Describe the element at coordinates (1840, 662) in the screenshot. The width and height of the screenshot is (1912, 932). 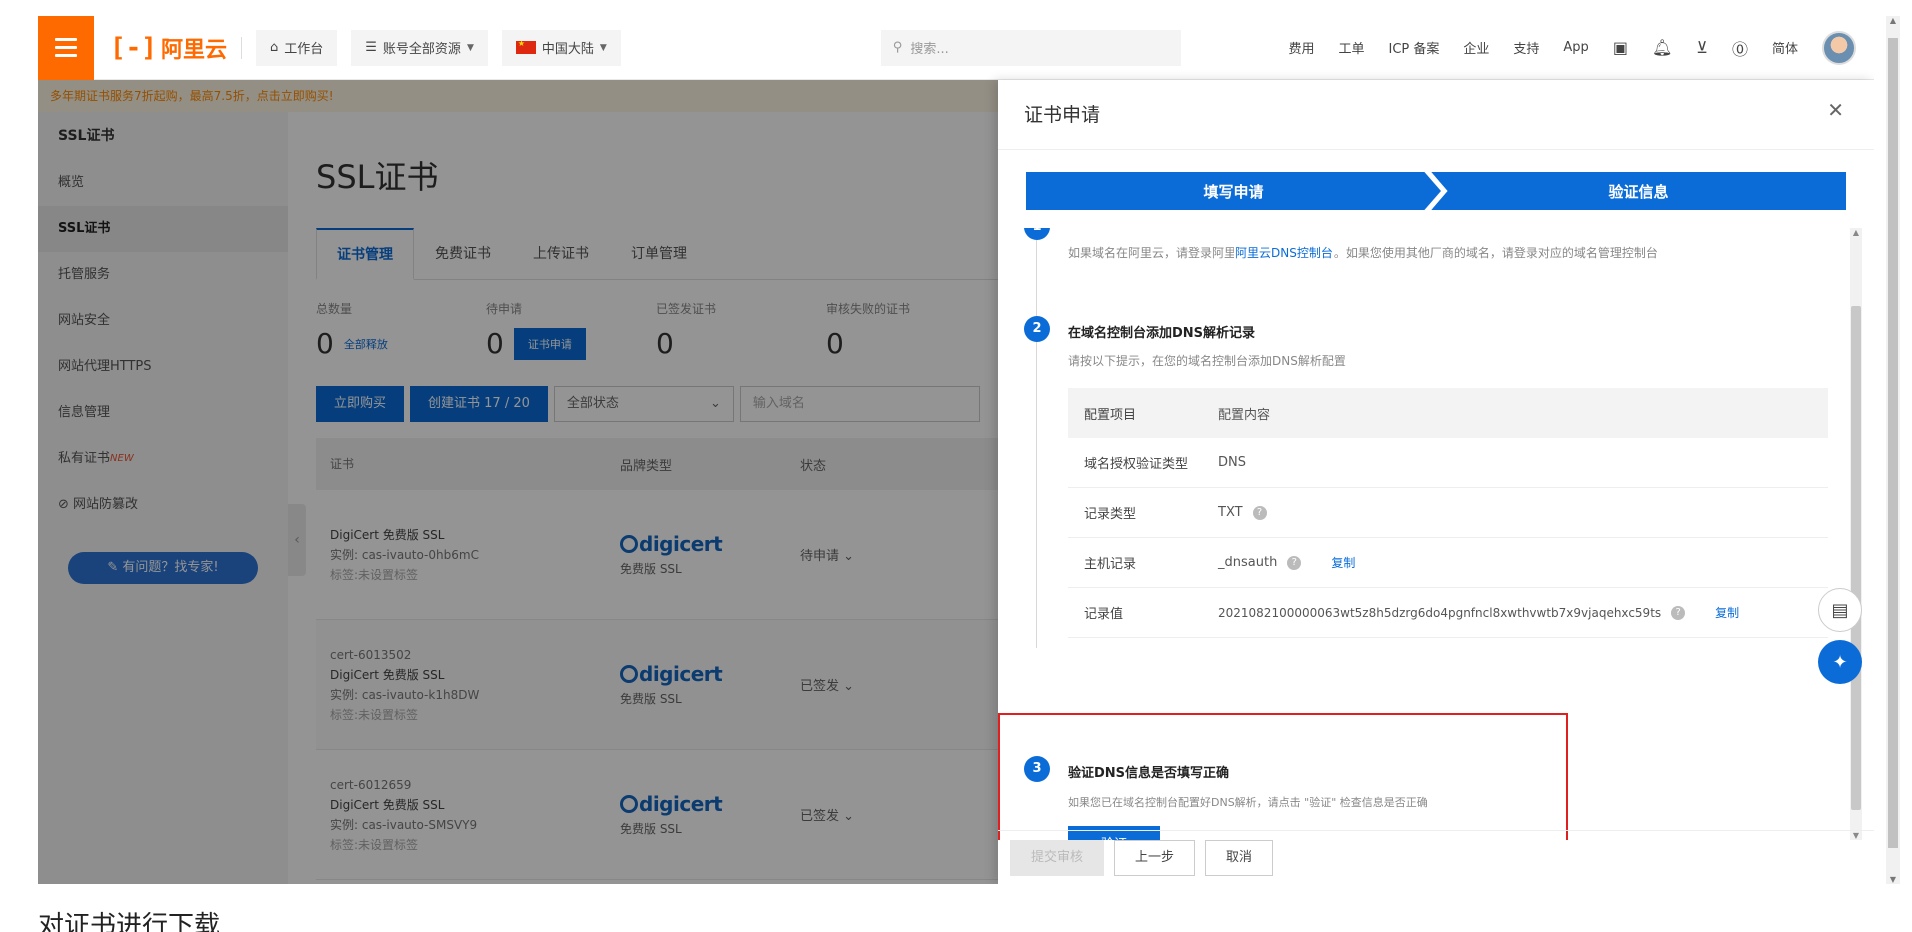
I see `assistant-icon: ✦` at that location.